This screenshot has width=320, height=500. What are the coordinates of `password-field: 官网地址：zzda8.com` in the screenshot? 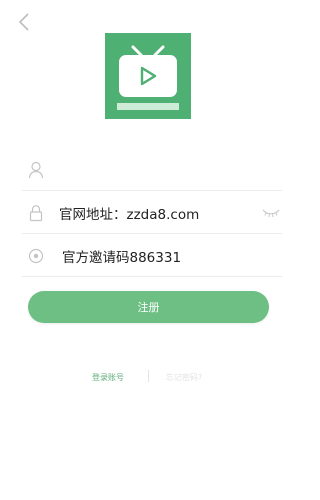 It's located at (152, 213).